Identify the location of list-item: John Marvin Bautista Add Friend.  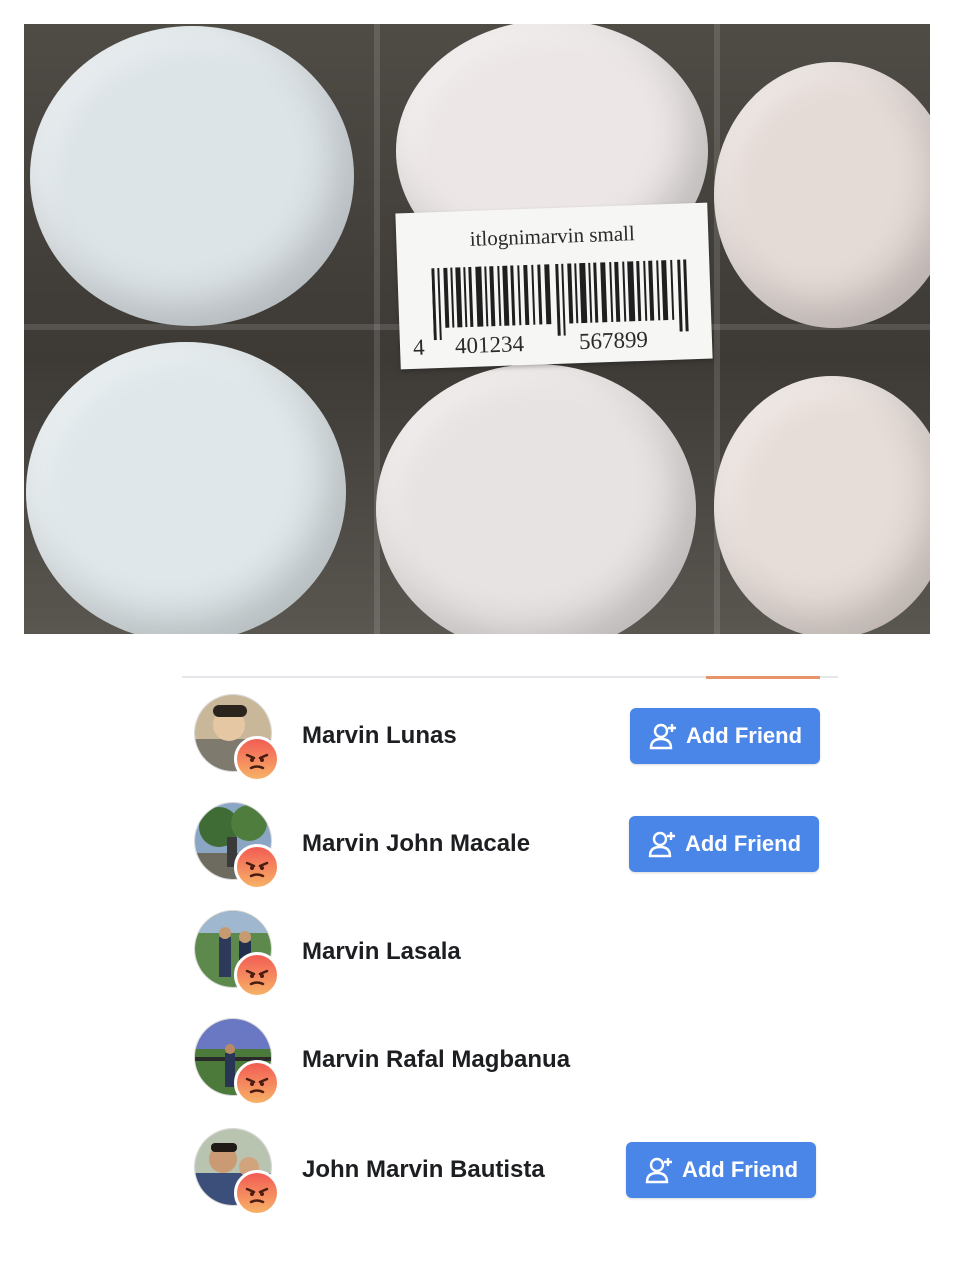
(510, 1165).